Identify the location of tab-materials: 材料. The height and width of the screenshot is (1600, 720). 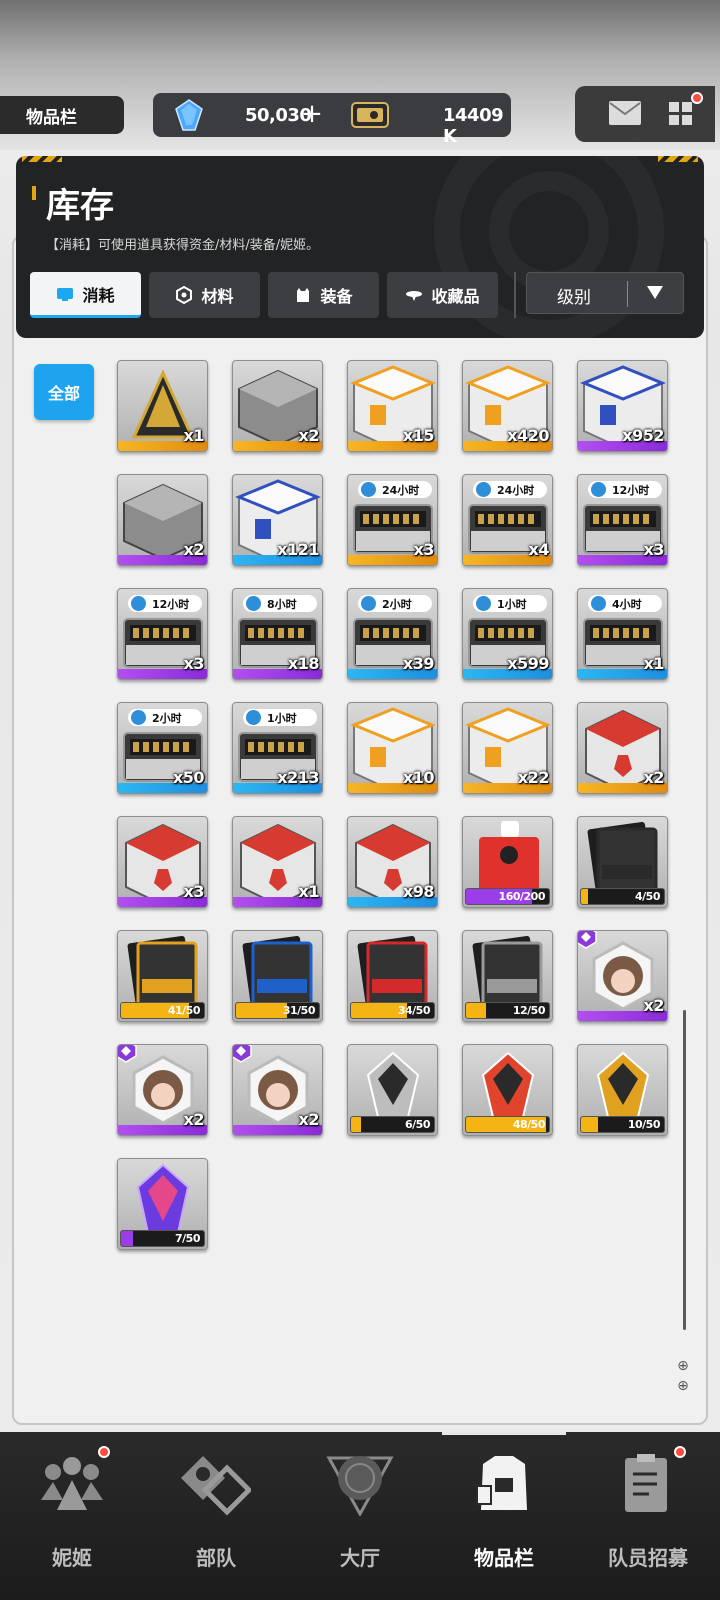
(204, 295).